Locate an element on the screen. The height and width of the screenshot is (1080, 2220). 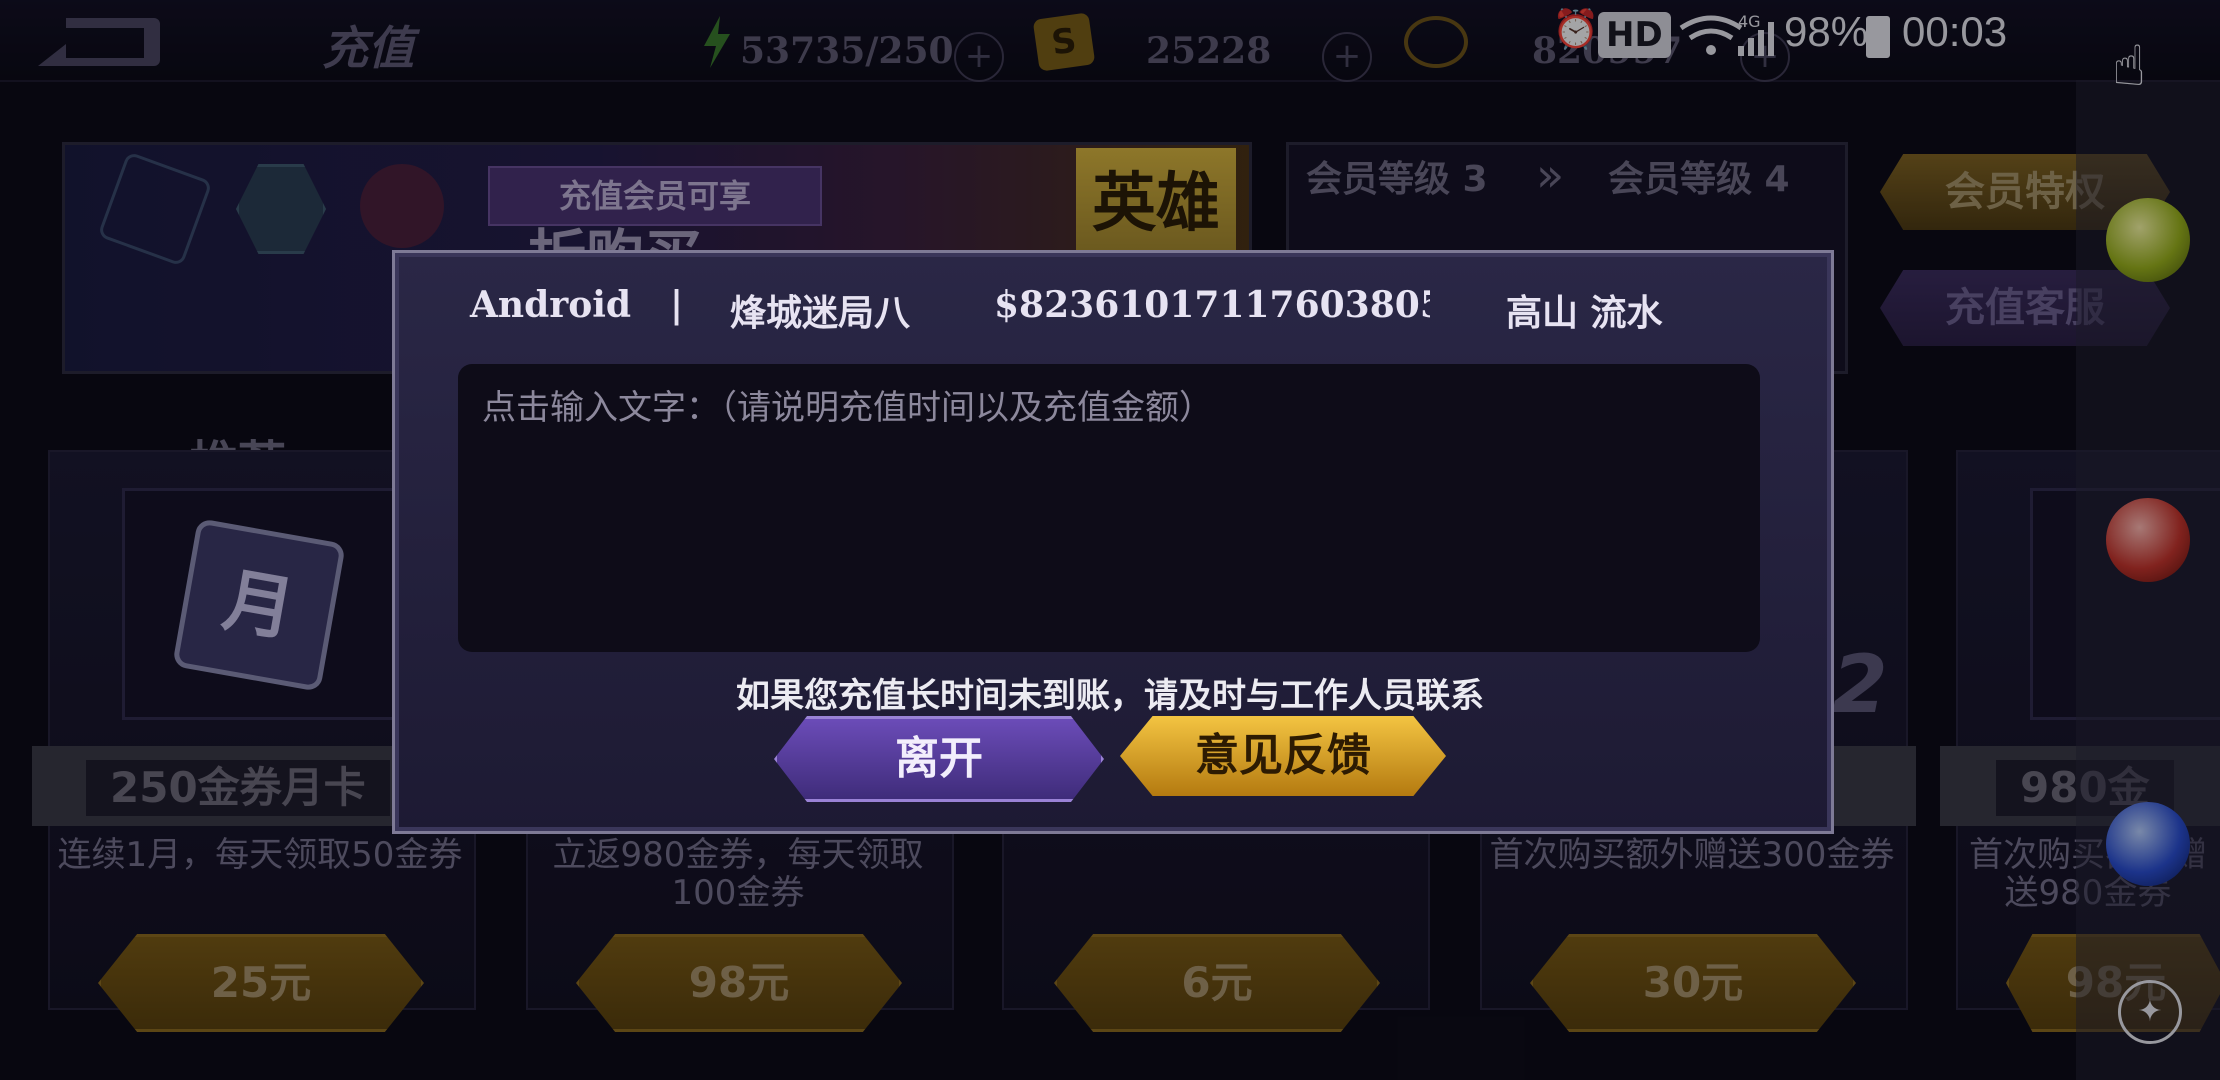
player-nickname: 高山 流水 is located at coordinates (1584, 313).